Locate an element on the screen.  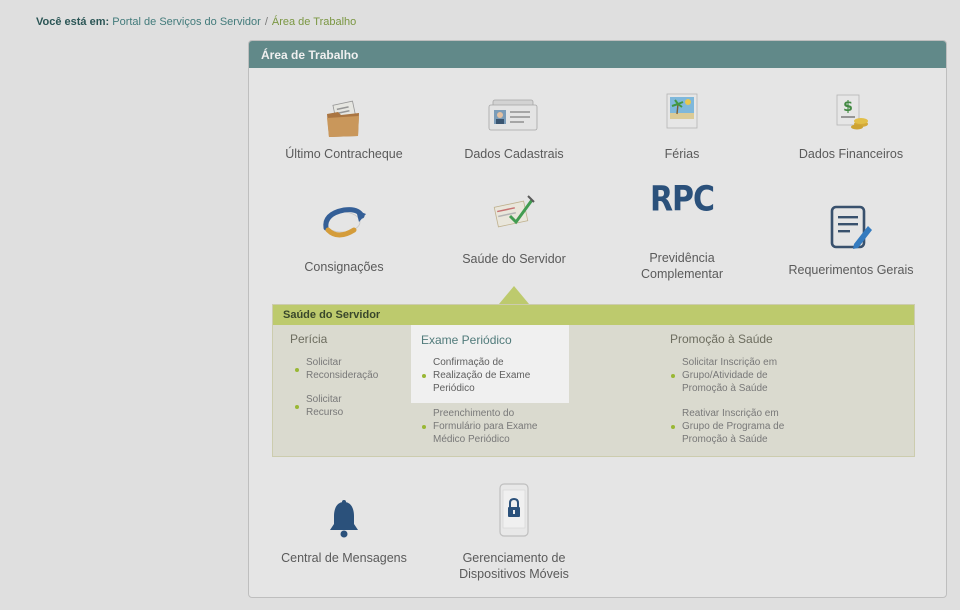
tile-label: Gerenciamento de Dispositivos Móveis is located at coordinates (514, 566).